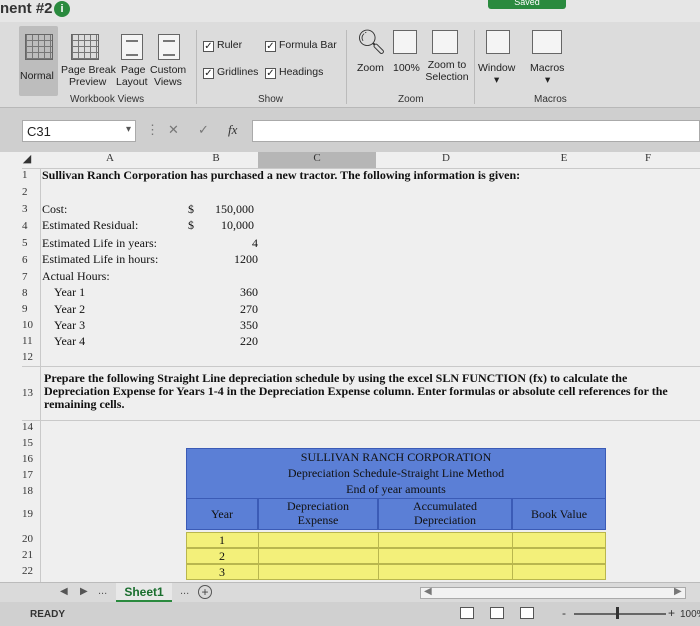 The width and height of the screenshot is (700, 626). I want to click on column-header-e: E, so click(564, 159).